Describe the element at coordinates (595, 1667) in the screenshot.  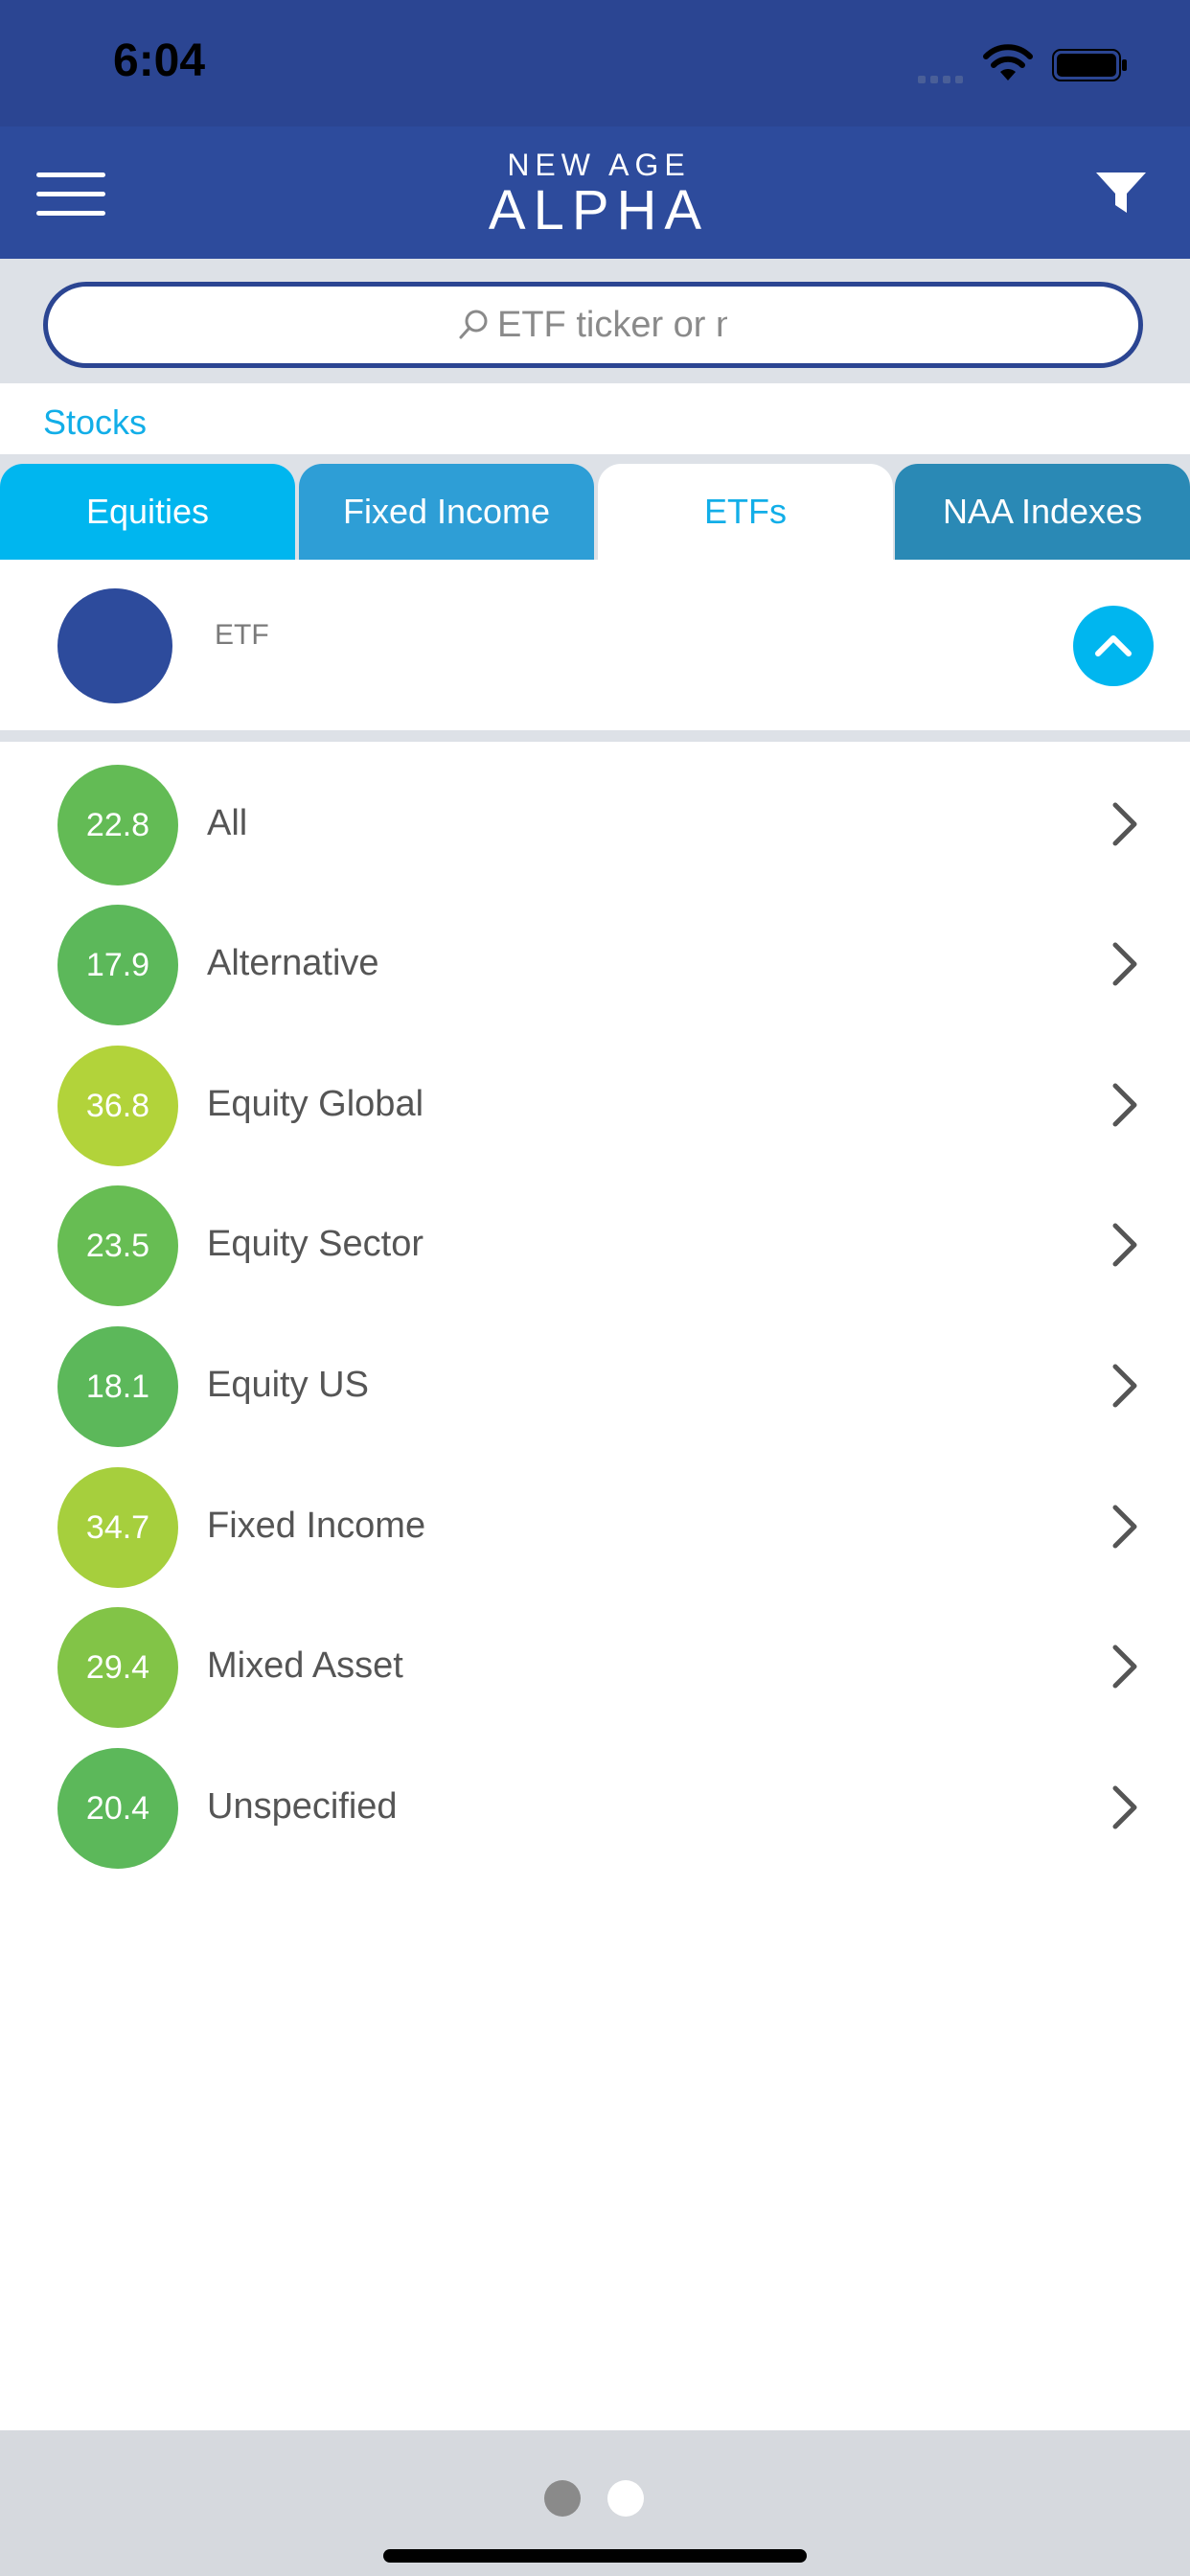
I see `list-item-mixed-asset: 29.4 Mixed Asset` at that location.